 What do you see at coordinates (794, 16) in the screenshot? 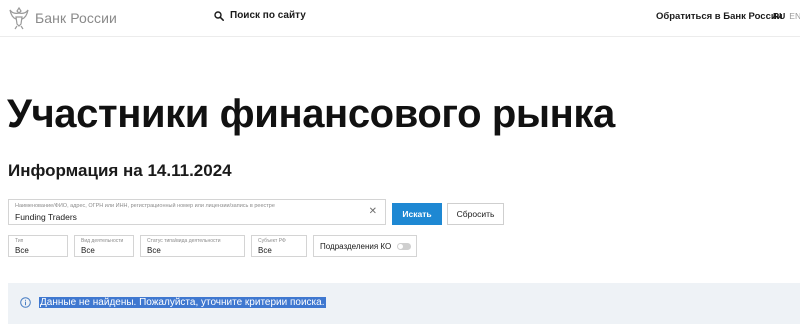
I see `language-en: EN` at bounding box center [794, 16].